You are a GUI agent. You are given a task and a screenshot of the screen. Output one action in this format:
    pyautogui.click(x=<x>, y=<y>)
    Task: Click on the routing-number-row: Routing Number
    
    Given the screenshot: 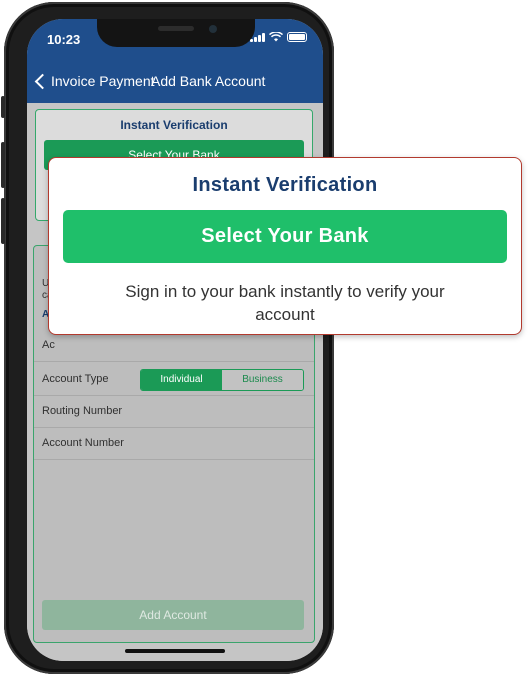 What is the action you would take?
    pyautogui.click(x=174, y=412)
    